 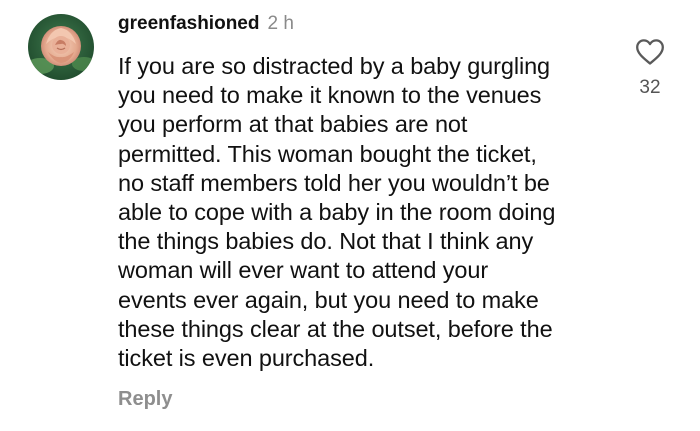 What do you see at coordinates (650, 68) in the screenshot?
I see `like-control: 32` at bounding box center [650, 68].